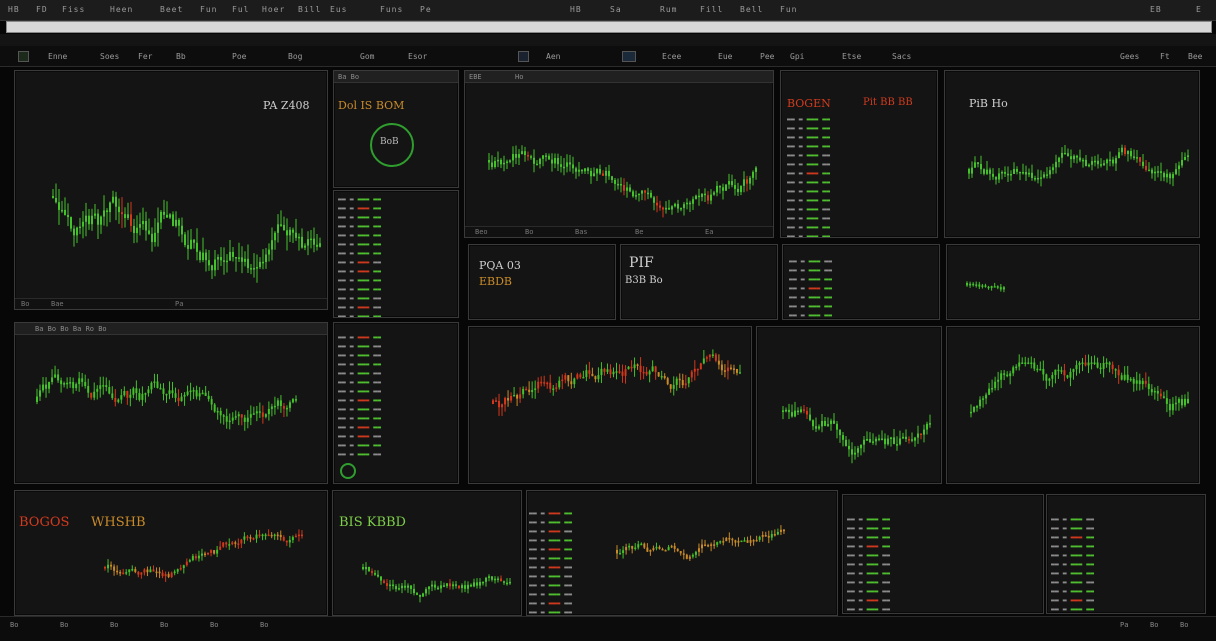 The width and height of the screenshot is (1216, 641). What do you see at coordinates (609, 27) in the screenshot?
I see `address-bar` at bounding box center [609, 27].